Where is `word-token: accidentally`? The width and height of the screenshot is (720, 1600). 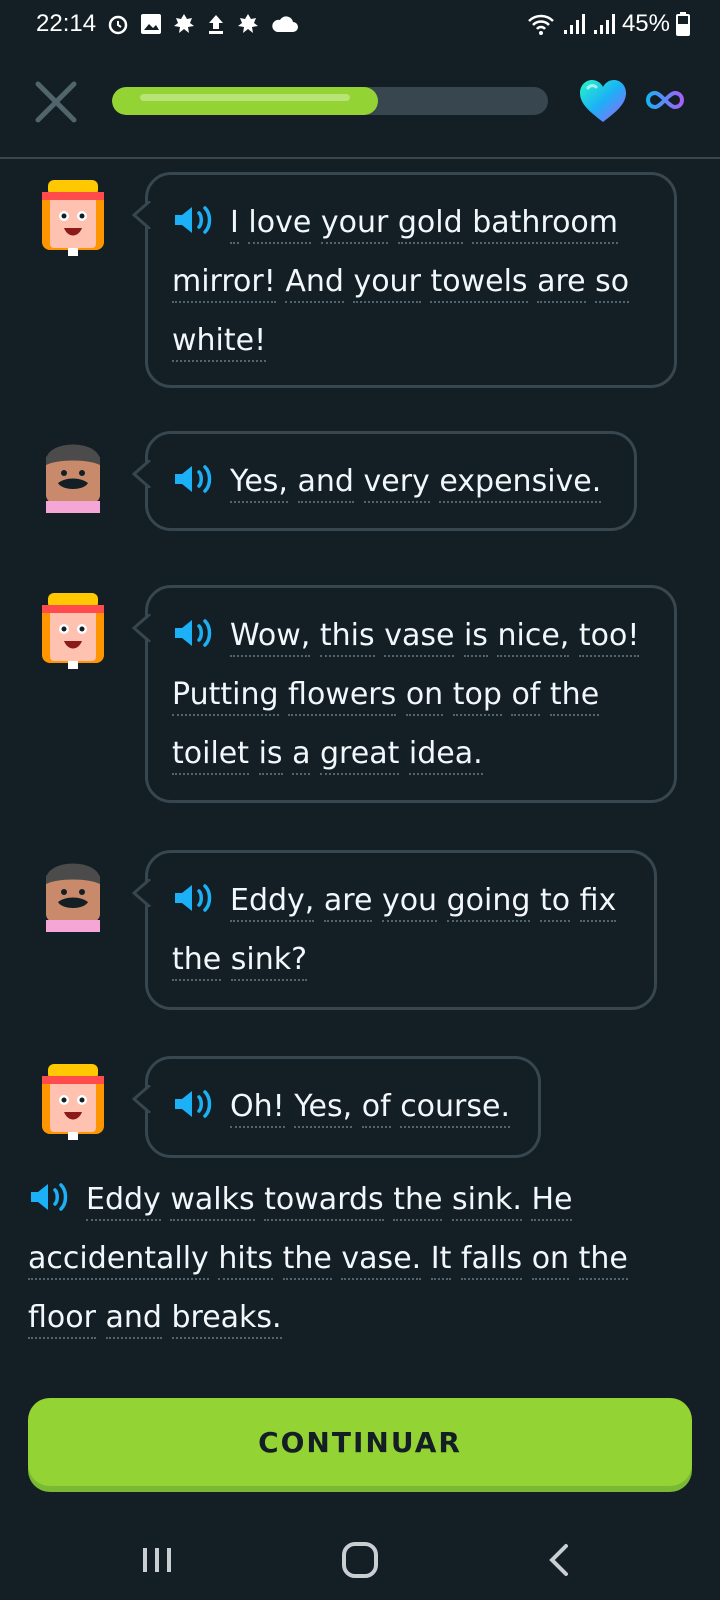
word-token: accidentally is located at coordinates (118, 1260).